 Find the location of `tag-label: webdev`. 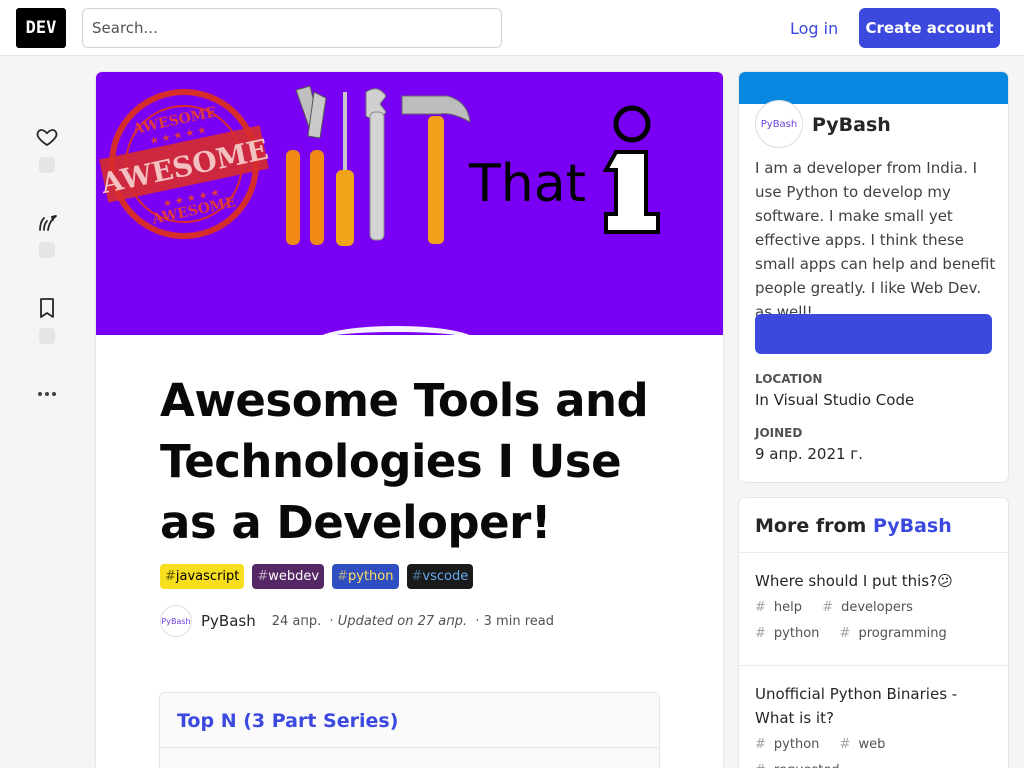

tag-label: webdev is located at coordinates (294, 576).